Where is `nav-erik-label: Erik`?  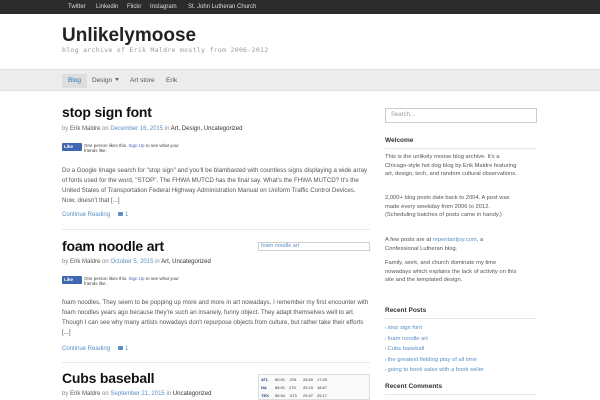 nav-erik-label: Erik is located at coordinates (172, 80).